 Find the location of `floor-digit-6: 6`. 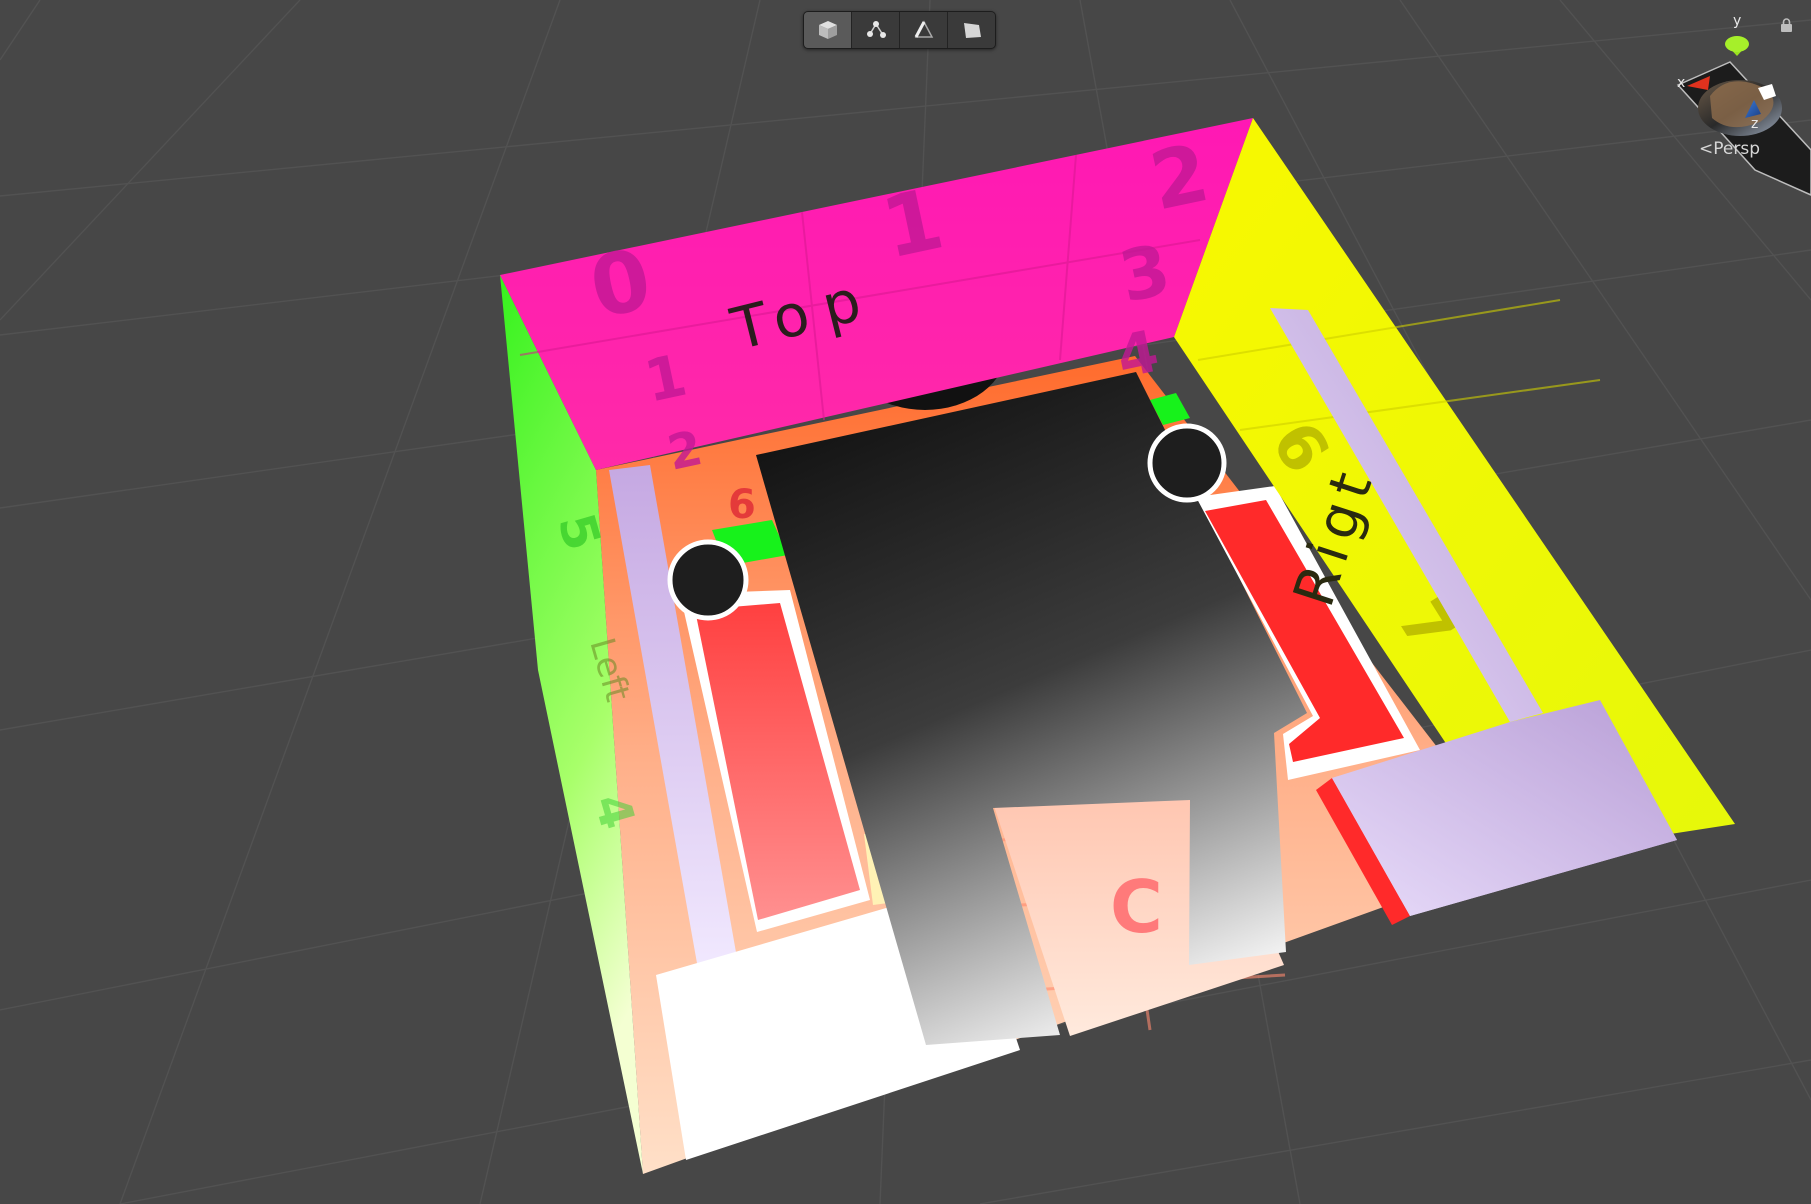

floor-digit-6: 6 is located at coordinates (742, 505).